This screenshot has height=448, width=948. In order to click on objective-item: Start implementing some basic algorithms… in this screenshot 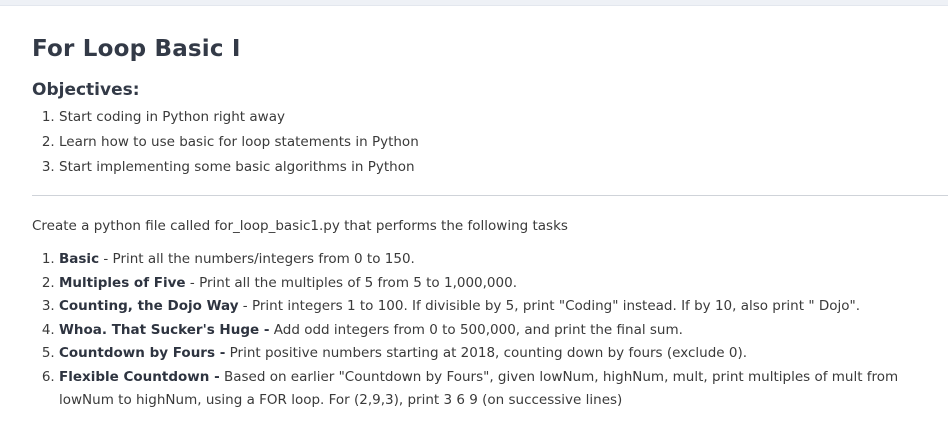, I will do `click(503, 167)`.